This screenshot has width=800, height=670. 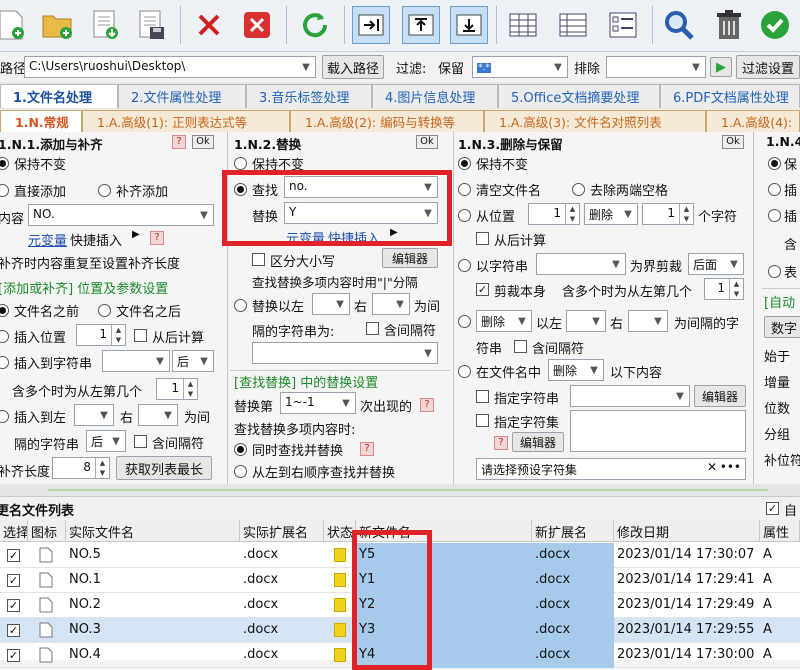 What do you see at coordinates (775, 25) in the screenshot?
I see `check-icon` at bounding box center [775, 25].